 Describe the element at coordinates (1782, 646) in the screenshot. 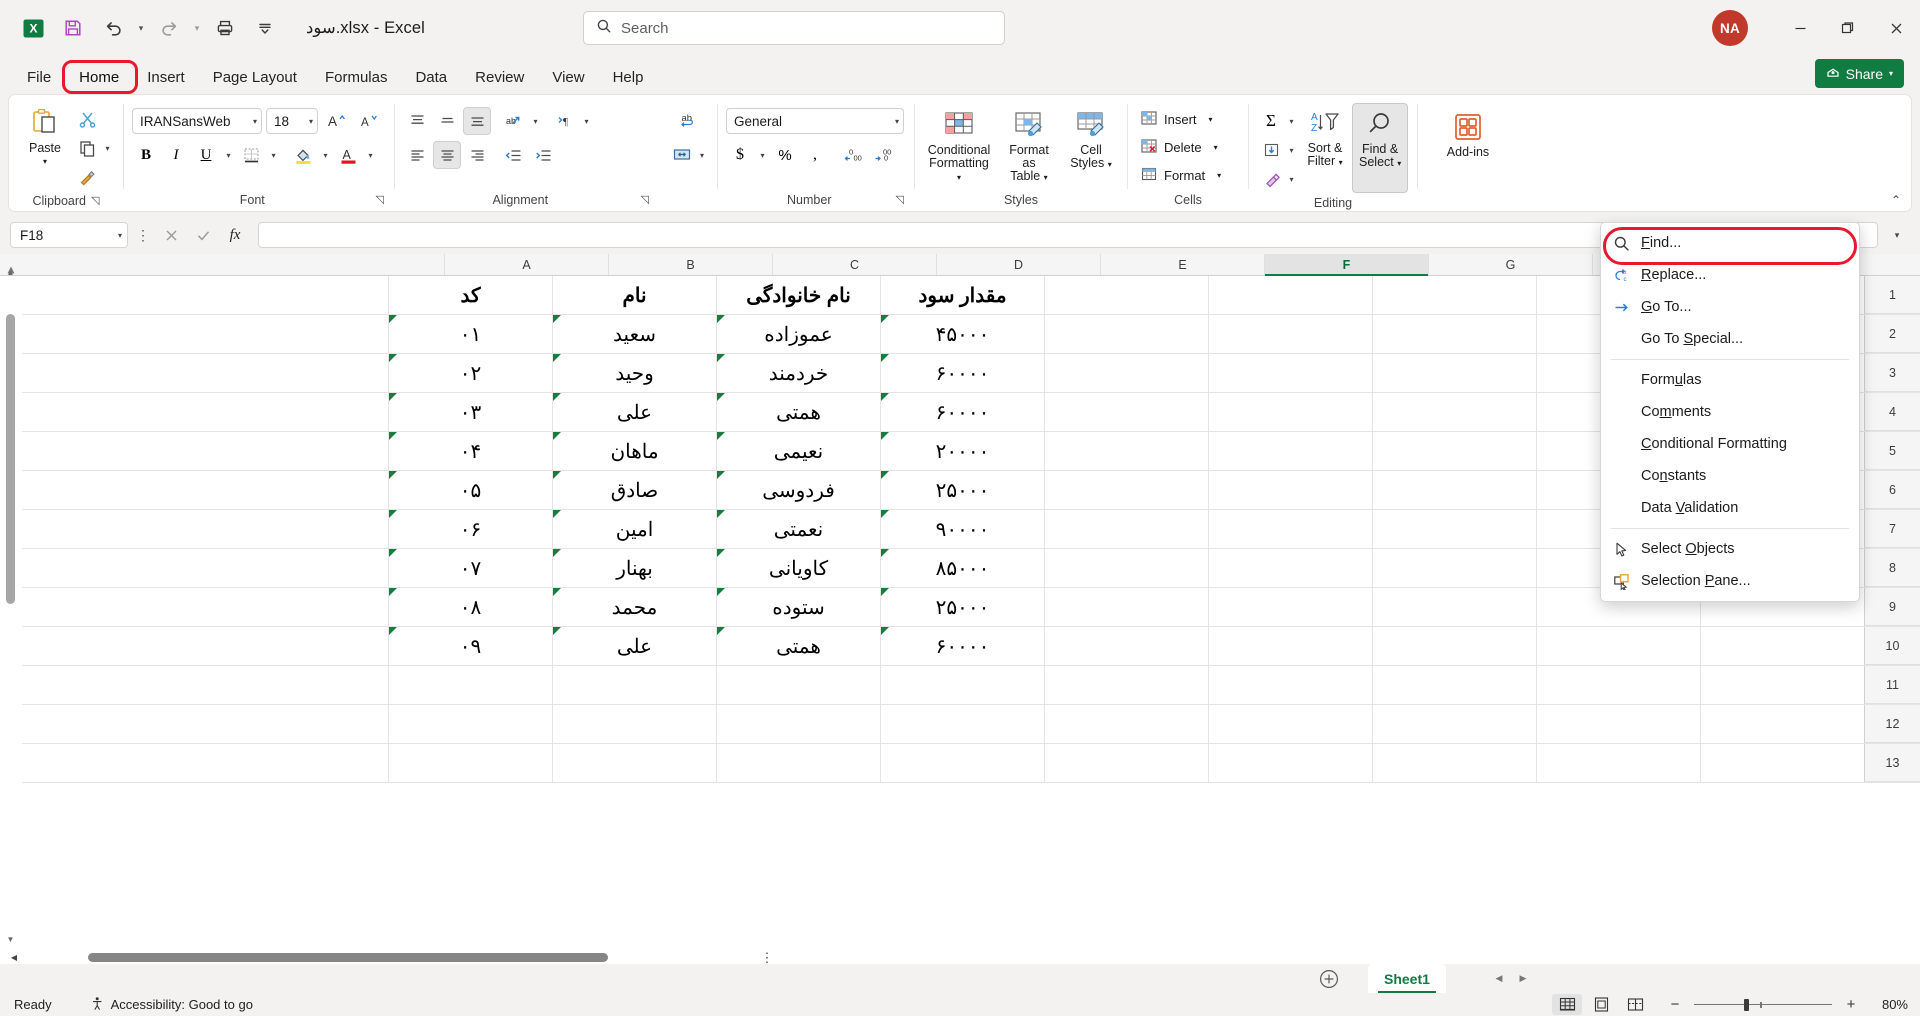

I see `cell-I10` at that location.